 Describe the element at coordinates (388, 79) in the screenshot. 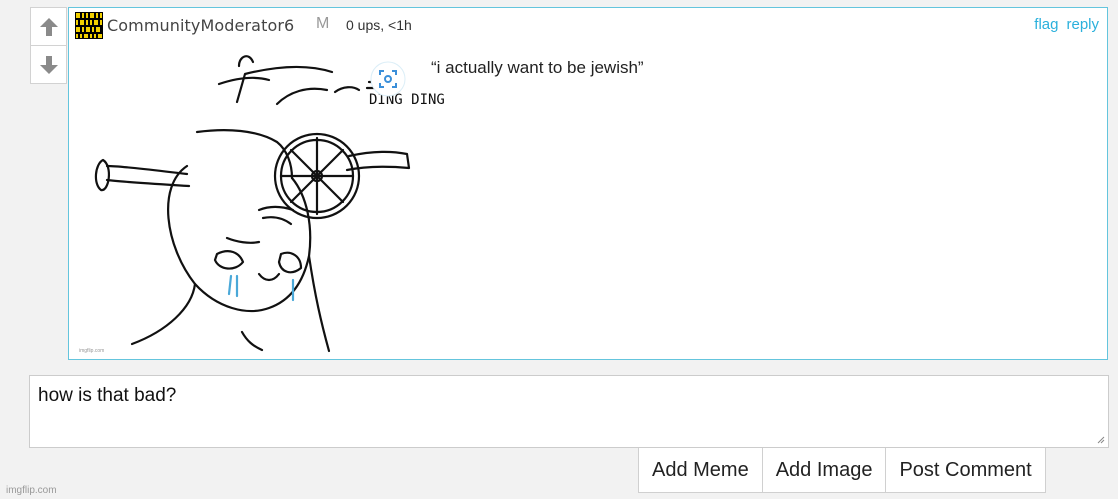

I see `scan-icon` at that location.